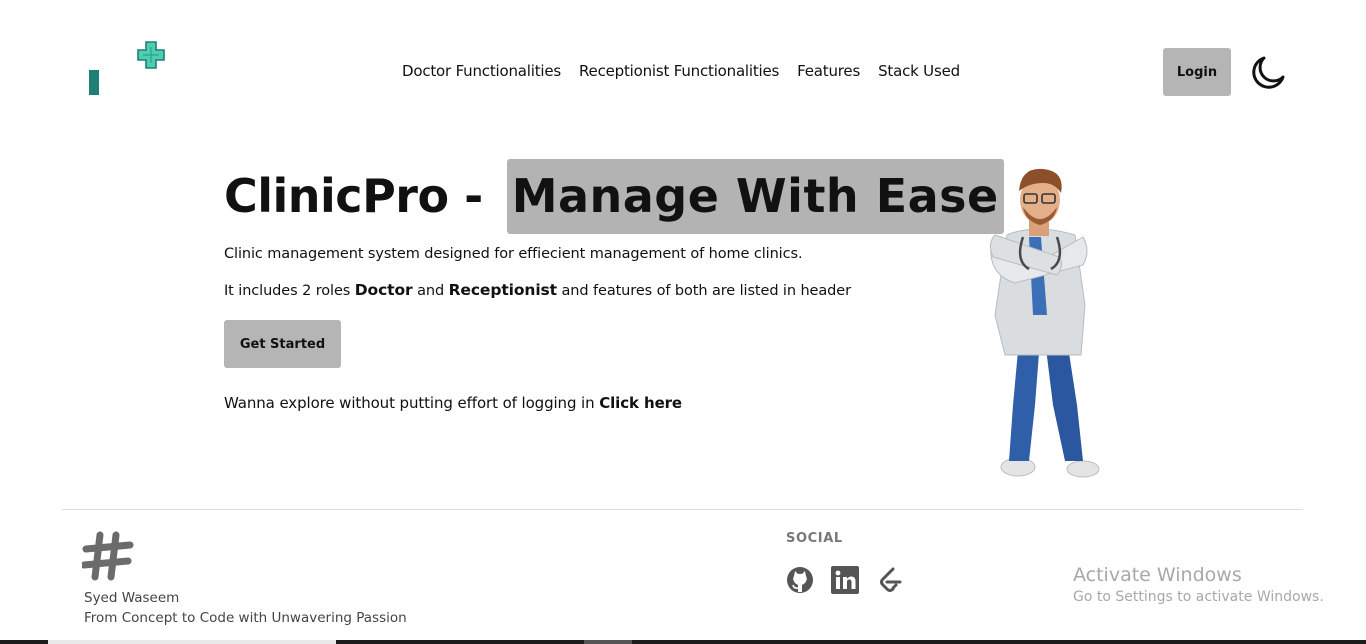 This screenshot has height=644, width=1366. What do you see at coordinates (1044, 323) in the screenshot?
I see `doctor-illustration` at bounding box center [1044, 323].